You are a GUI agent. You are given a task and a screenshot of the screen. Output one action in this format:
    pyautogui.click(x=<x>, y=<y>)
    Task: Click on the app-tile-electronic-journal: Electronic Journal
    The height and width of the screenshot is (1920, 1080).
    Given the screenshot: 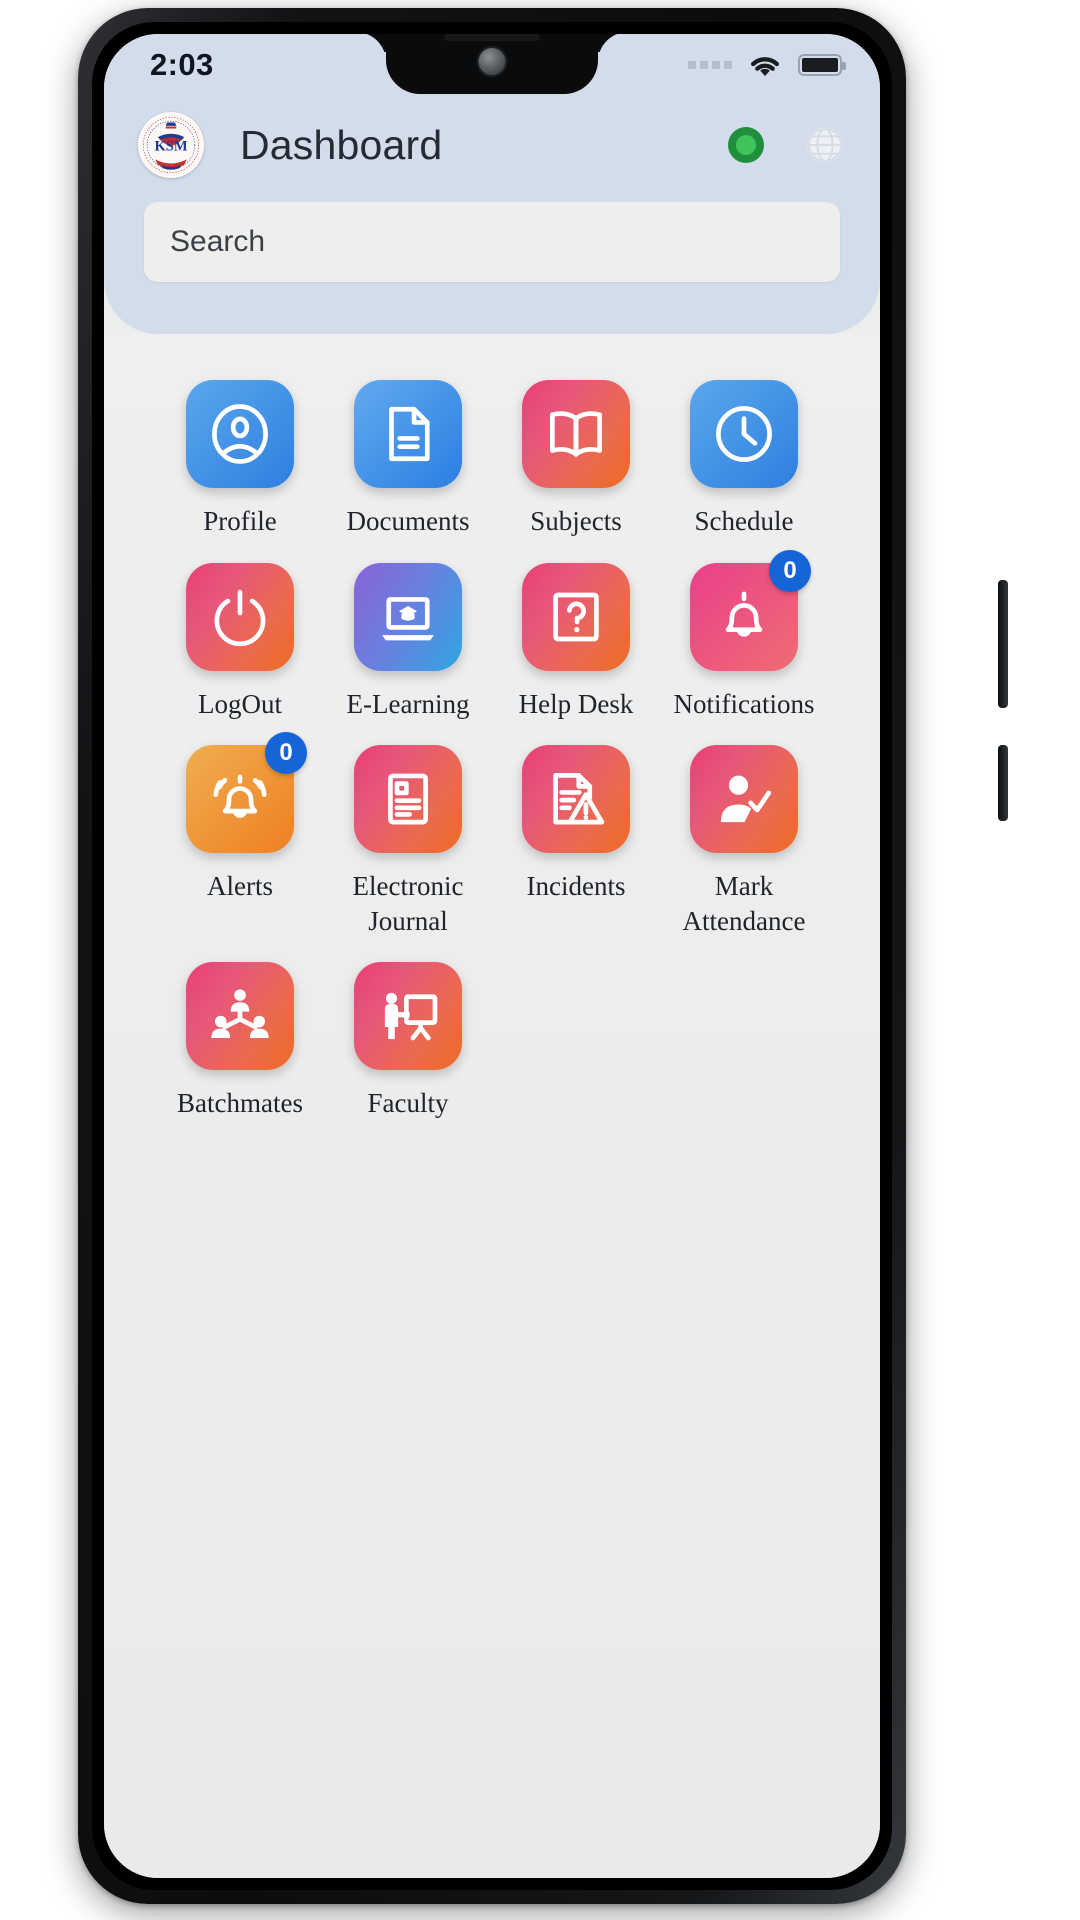 What is the action you would take?
    pyautogui.click(x=408, y=841)
    